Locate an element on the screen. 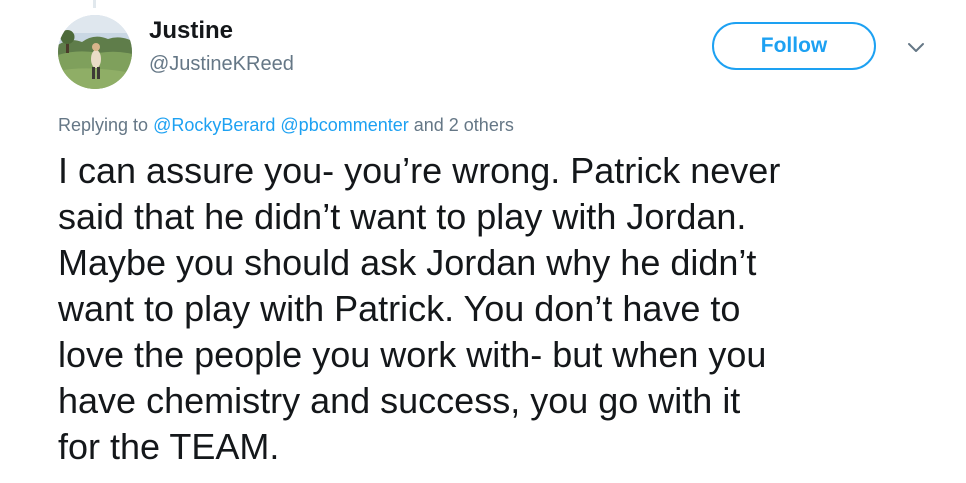 The width and height of the screenshot is (966, 483). user-handle: @JustineKReed is located at coordinates (221, 64).